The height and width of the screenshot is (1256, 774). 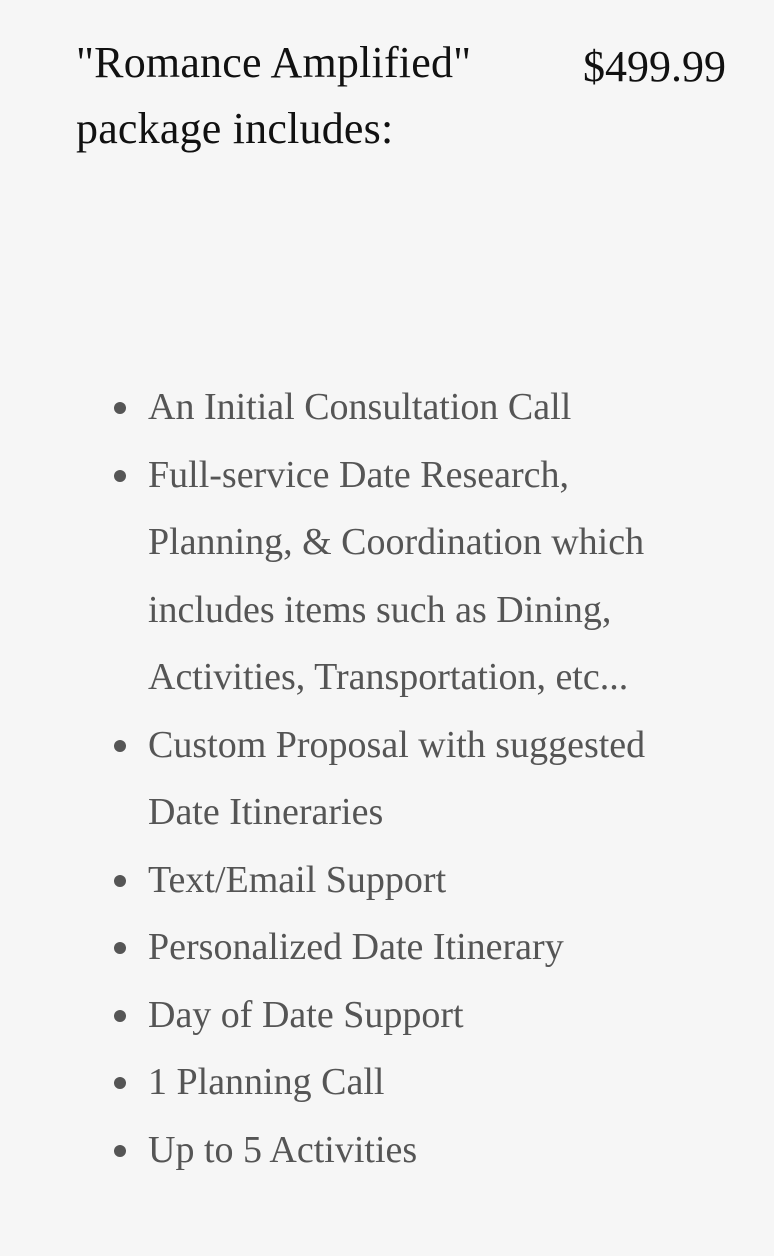 What do you see at coordinates (360, 407) in the screenshot?
I see `feature-text: An Initial Consultation Call` at bounding box center [360, 407].